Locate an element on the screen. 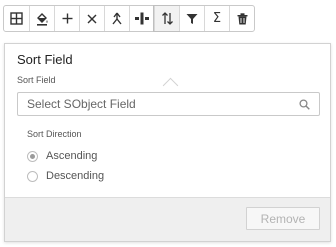  toolbar: Σ is located at coordinates (129, 18).